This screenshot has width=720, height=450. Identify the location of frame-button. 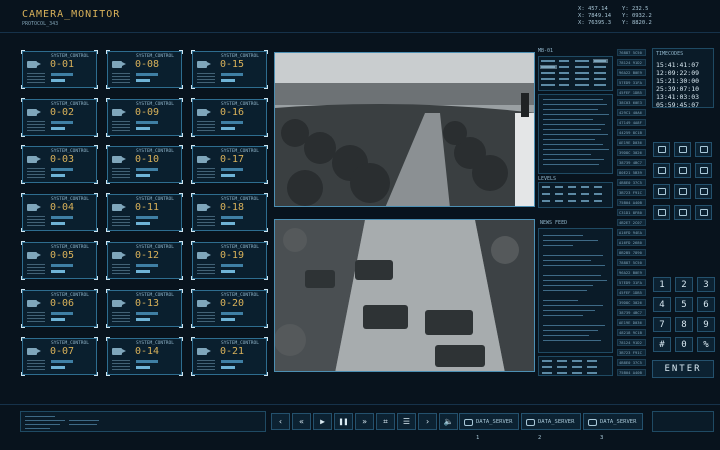
(703, 149).